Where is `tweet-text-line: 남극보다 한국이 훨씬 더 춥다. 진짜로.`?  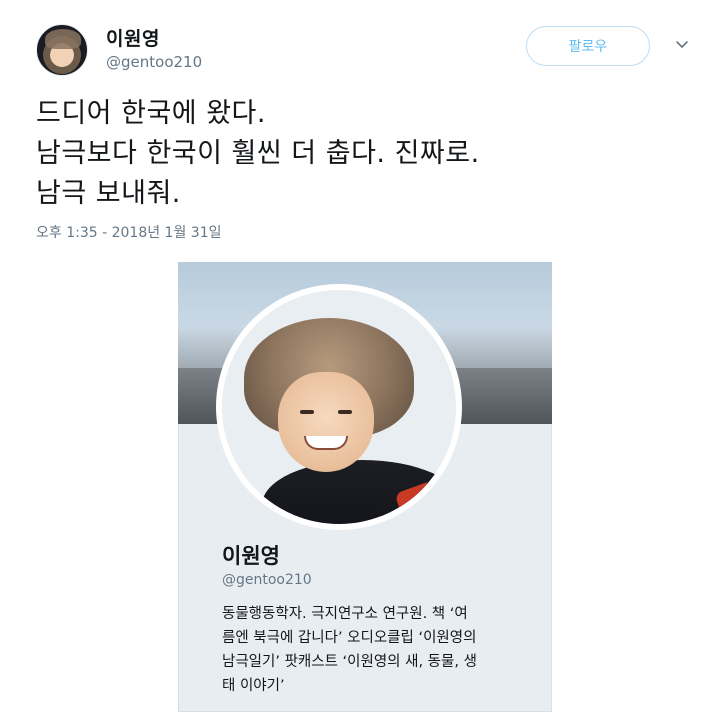
tweet-text-line: 남극보다 한국이 훨씬 더 춥다. 진짜로. is located at coordinates (258, 153).